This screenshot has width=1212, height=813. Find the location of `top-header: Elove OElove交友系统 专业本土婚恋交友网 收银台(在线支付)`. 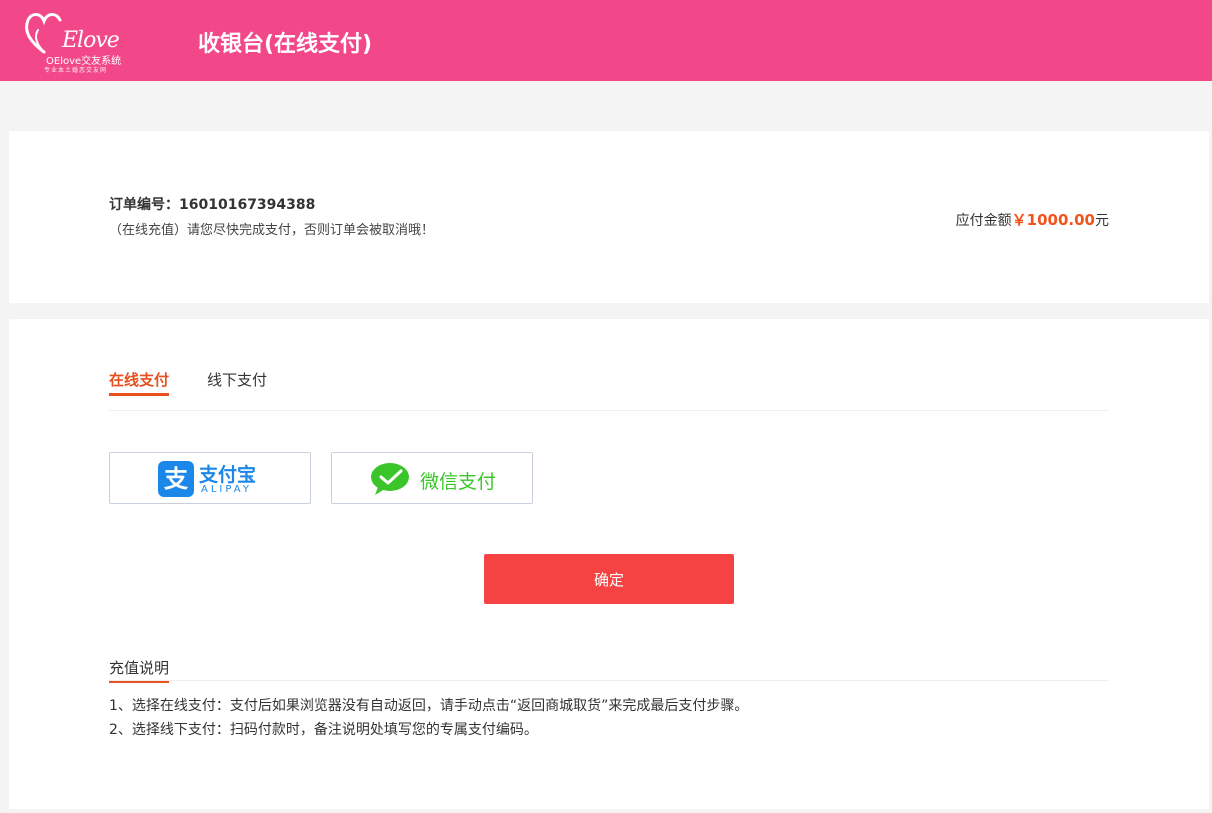

top-header: Elove OElove交友系统 专业本土婚恋交友网 收银台(在线支付) is located at coordinates (606, 40).